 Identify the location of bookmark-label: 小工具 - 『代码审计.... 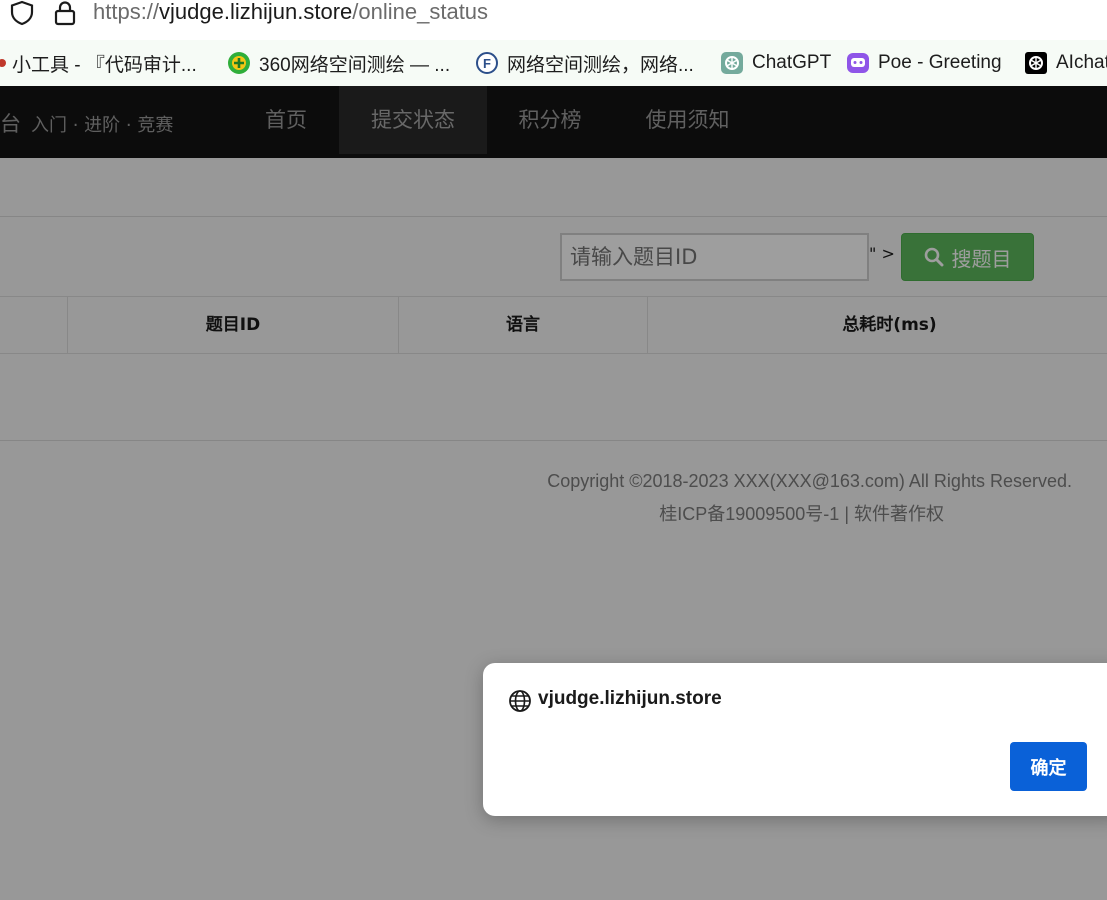
(104, 65).